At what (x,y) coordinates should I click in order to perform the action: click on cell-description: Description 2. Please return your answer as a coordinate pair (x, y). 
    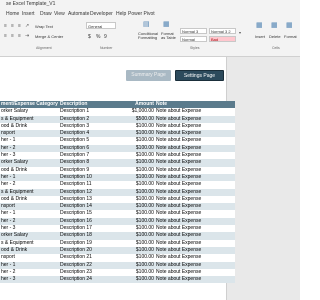
    Looking at the image, I should click on (94, 119).